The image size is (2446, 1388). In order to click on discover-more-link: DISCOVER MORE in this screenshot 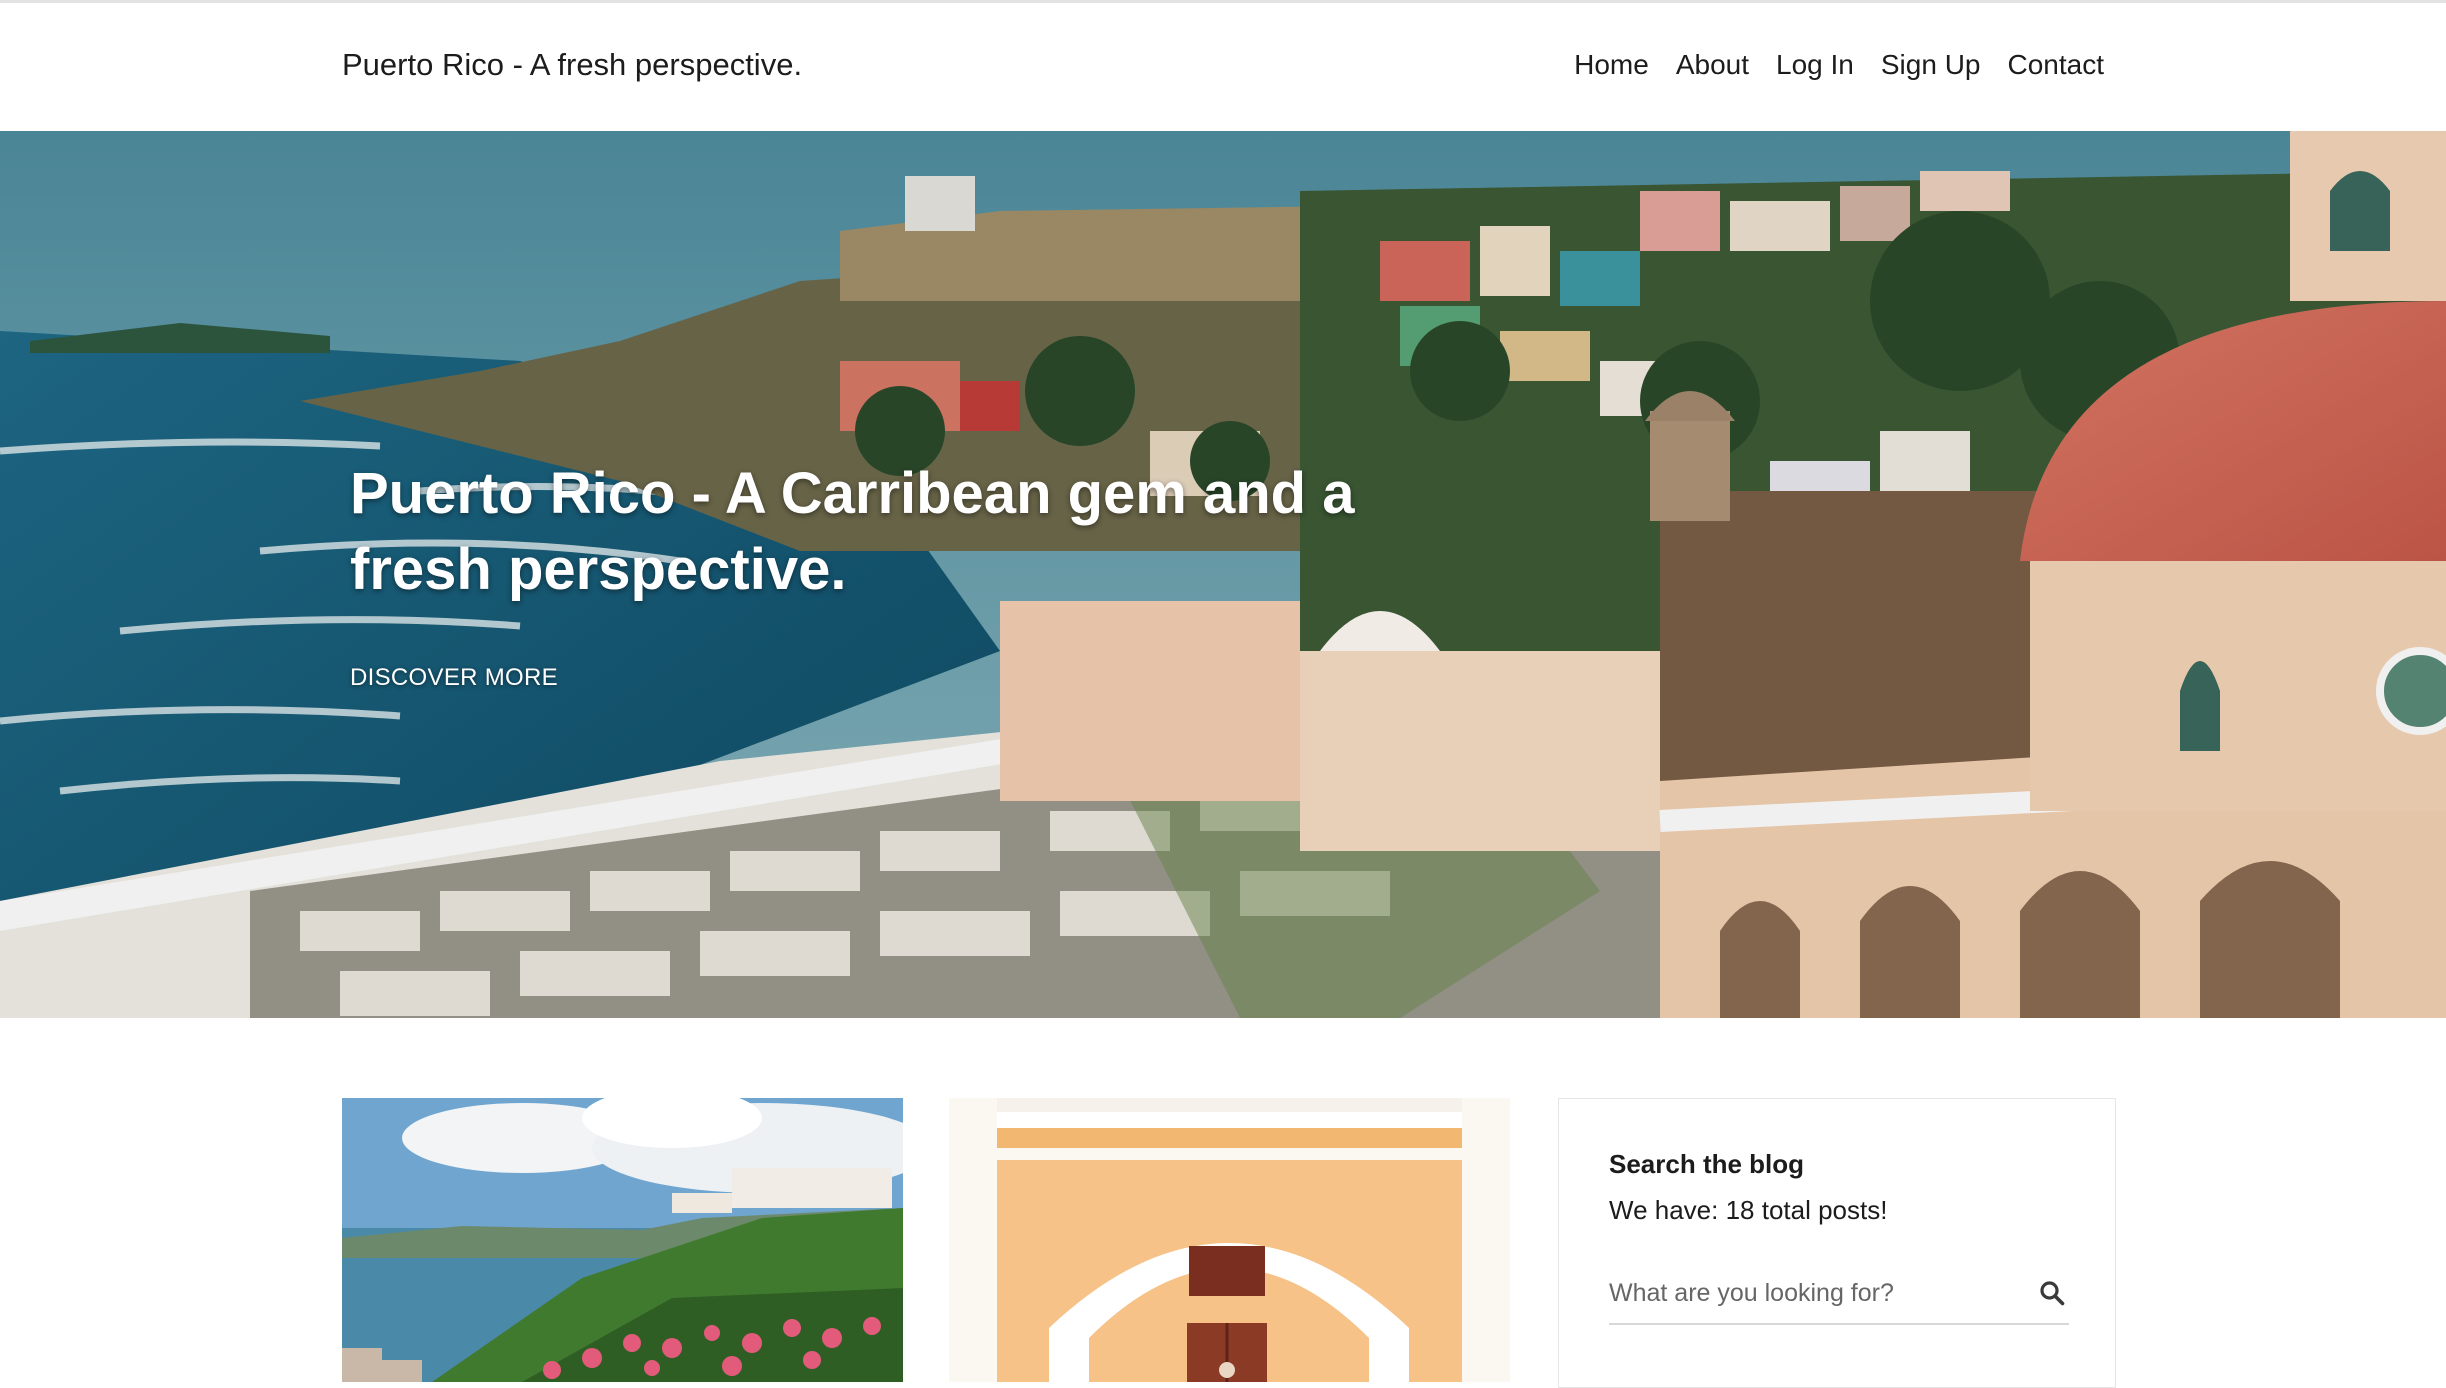, I will do `click(454, 678)`.